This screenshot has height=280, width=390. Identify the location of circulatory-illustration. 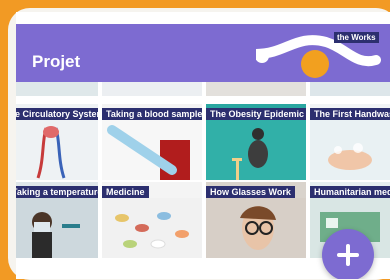
(51, 152).